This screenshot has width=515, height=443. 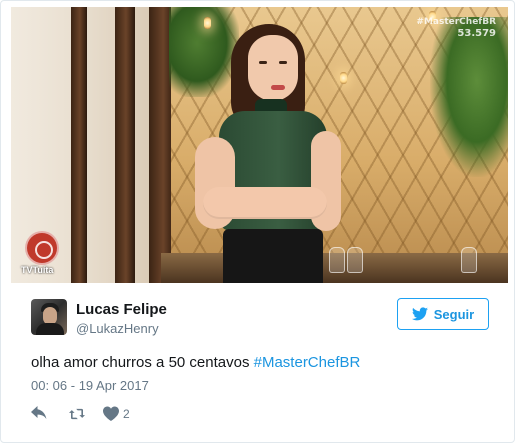 I want to click on like-count: 2, so click(x=126, y=414).